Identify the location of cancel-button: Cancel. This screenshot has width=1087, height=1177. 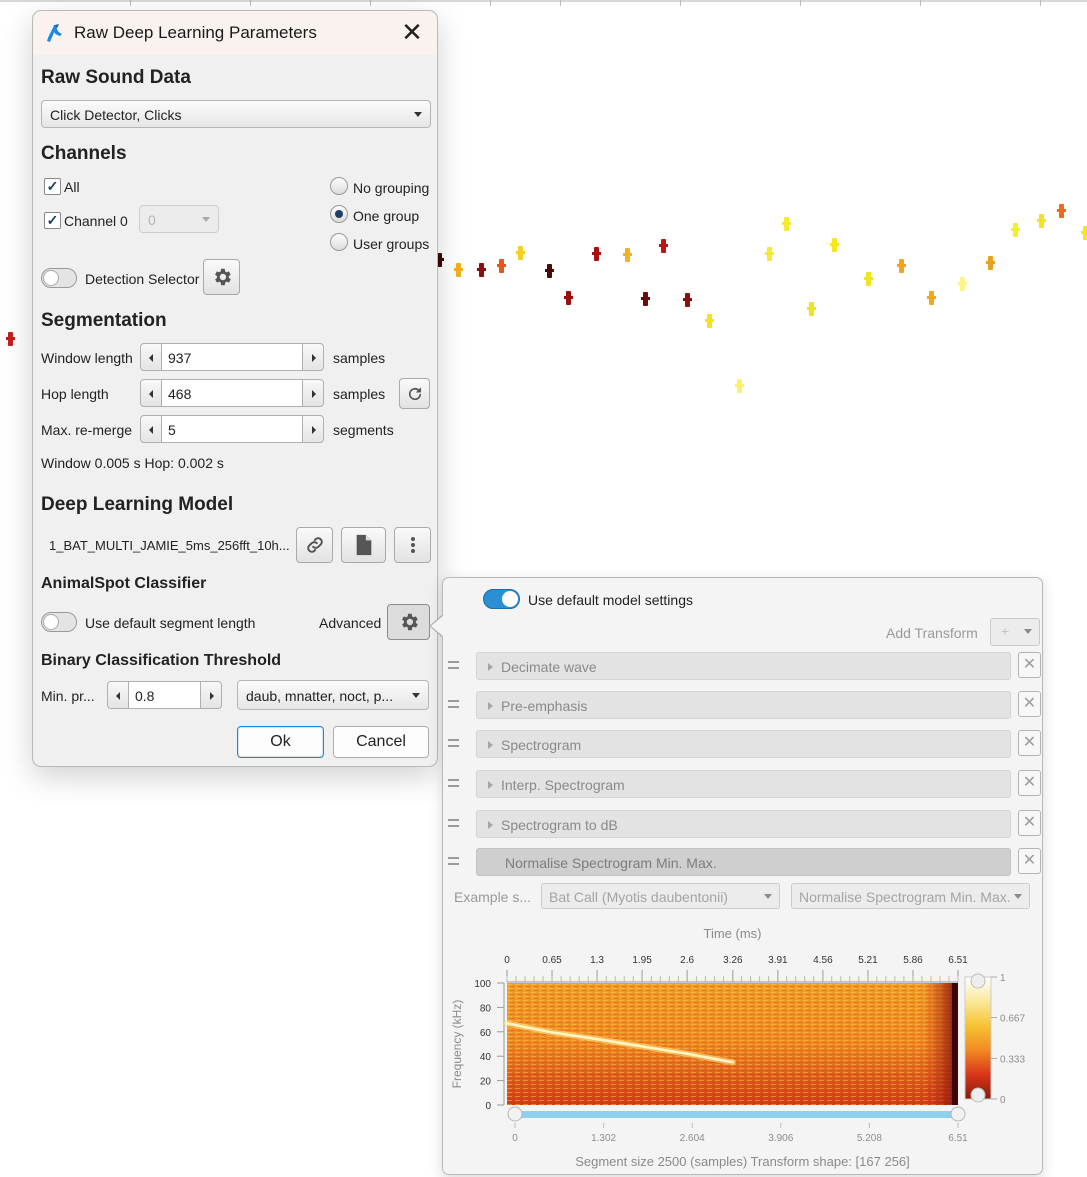
(381, 742).